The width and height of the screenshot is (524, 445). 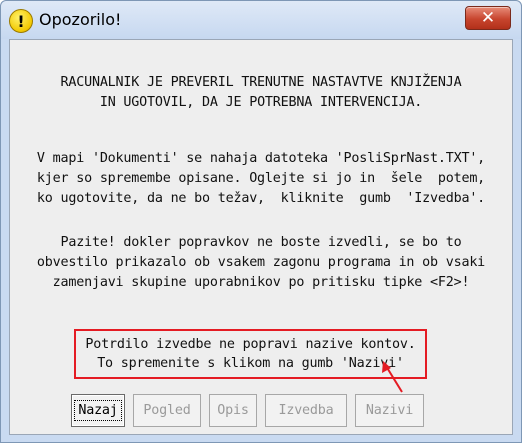 I want to click on nazivi-button-label: Nazivi, so click(x=389, y=410).